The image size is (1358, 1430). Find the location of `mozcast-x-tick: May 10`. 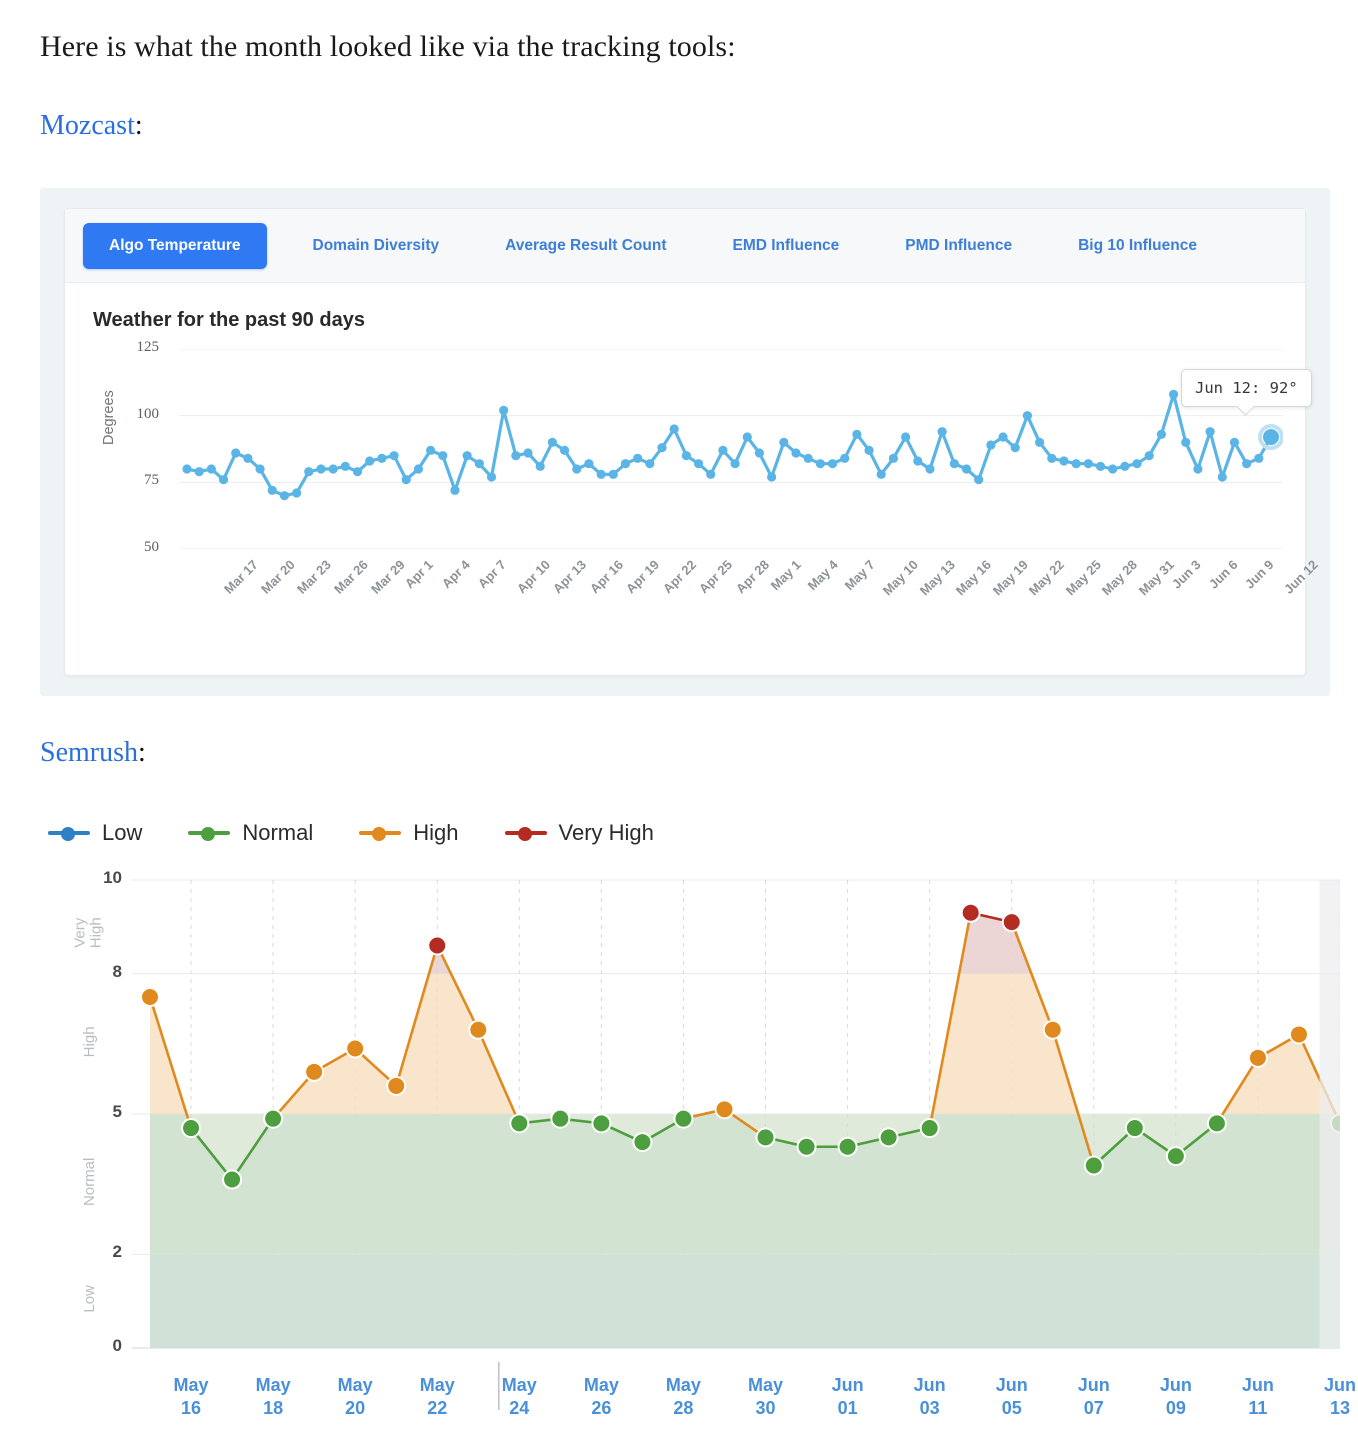

mozcast-x-tick: May 10 is located at coordinates (900, 578).